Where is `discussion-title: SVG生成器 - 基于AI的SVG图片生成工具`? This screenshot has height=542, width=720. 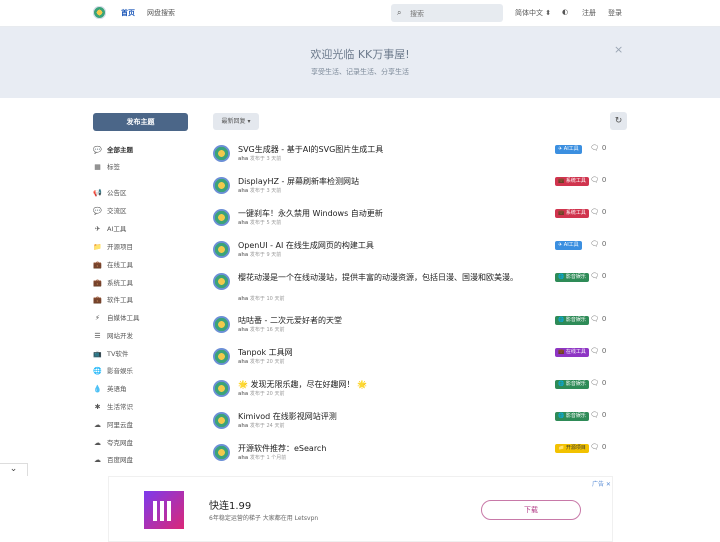 discussion-title: SVG生成器 - 基于AI的SVG图片生成工具 is located at coordinates (380, 149).